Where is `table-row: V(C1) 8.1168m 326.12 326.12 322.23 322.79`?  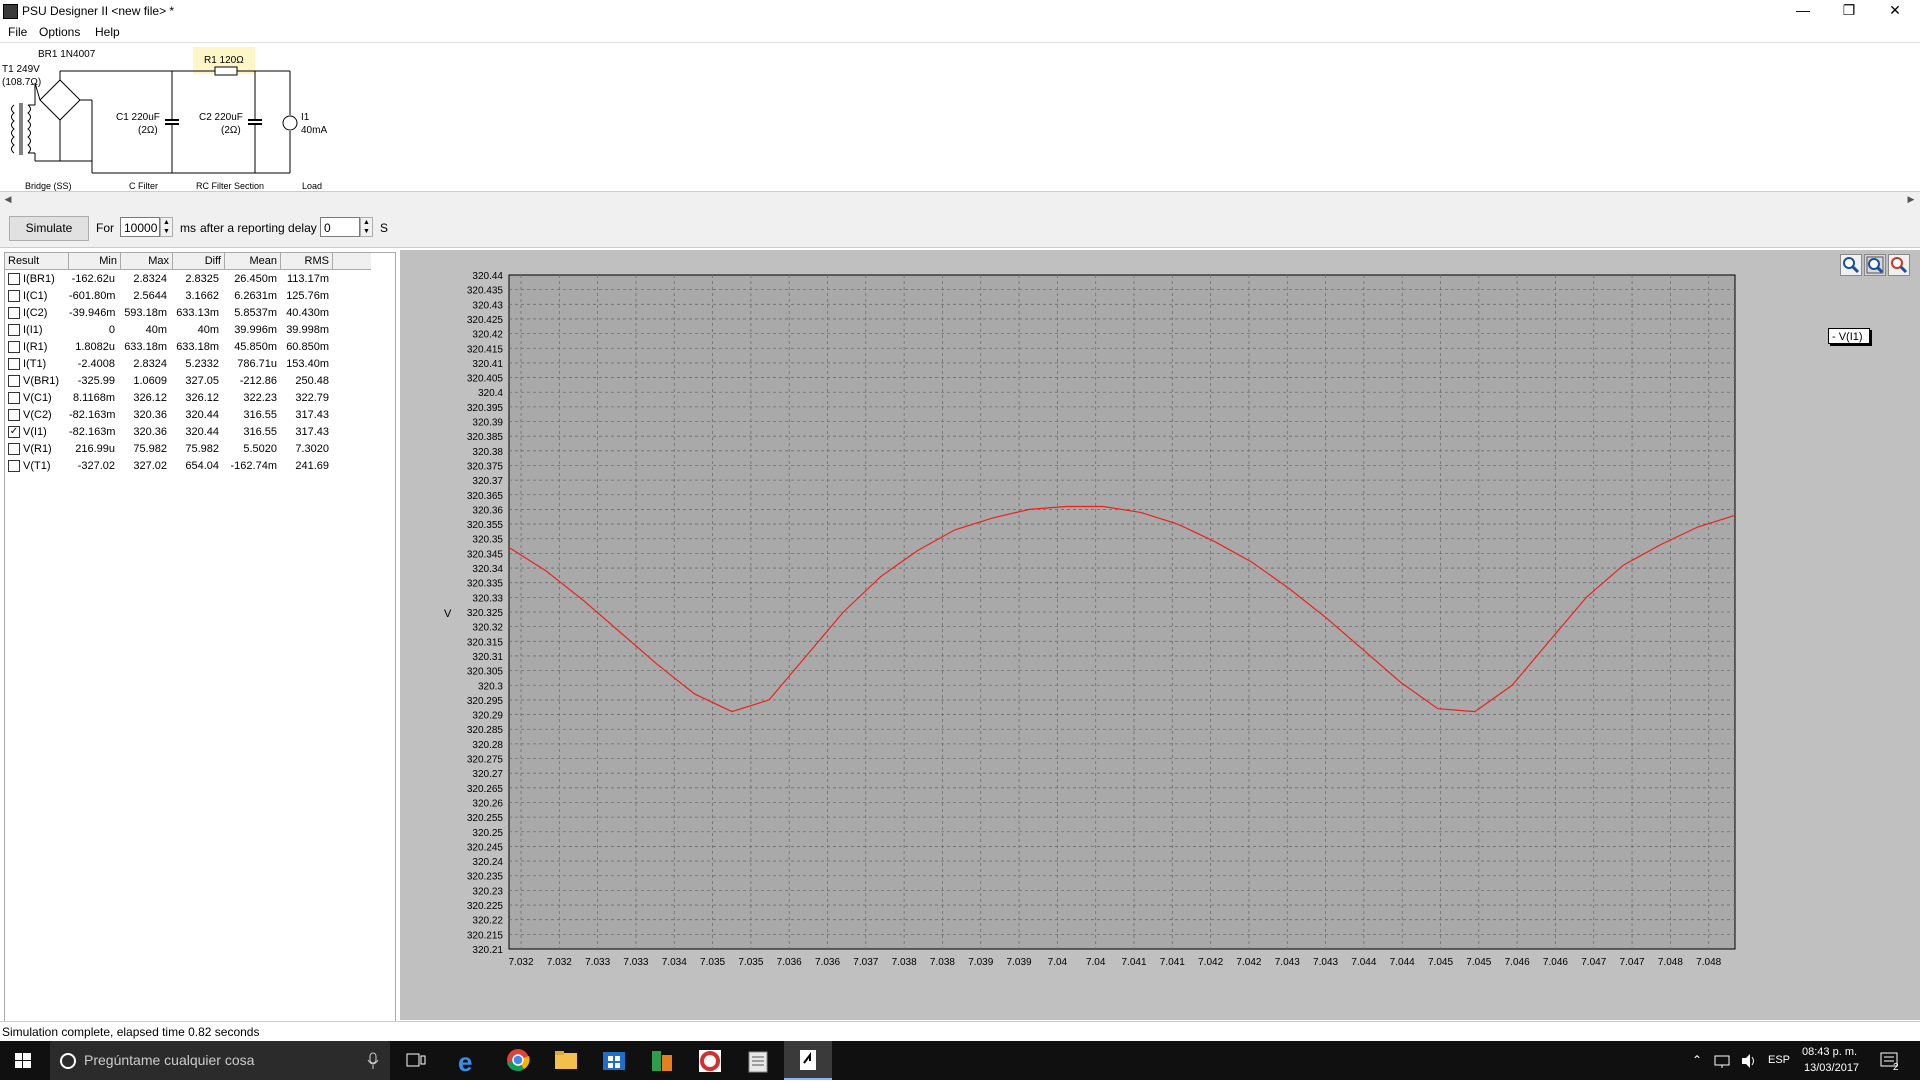 table-row: V(C1) 8.1168m 326.12 326.12 322.23 322.79 is located at coordinates (188, 398).